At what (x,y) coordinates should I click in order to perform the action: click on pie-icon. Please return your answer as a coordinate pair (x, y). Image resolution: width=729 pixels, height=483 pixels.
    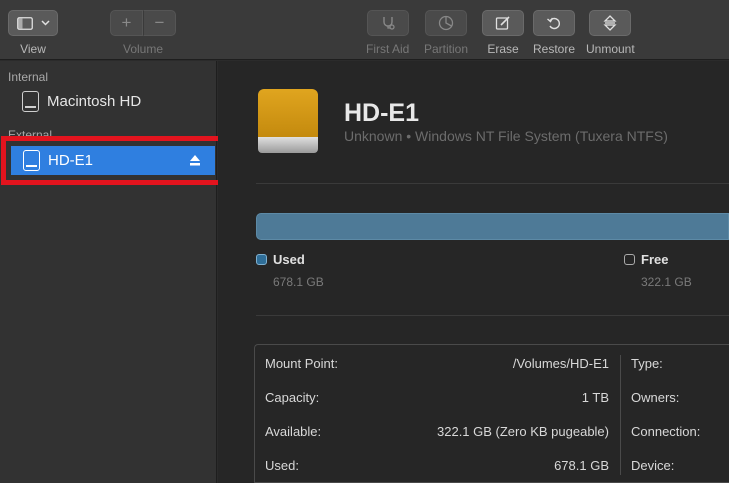
    Looking at the image, I should click on (446, 23).